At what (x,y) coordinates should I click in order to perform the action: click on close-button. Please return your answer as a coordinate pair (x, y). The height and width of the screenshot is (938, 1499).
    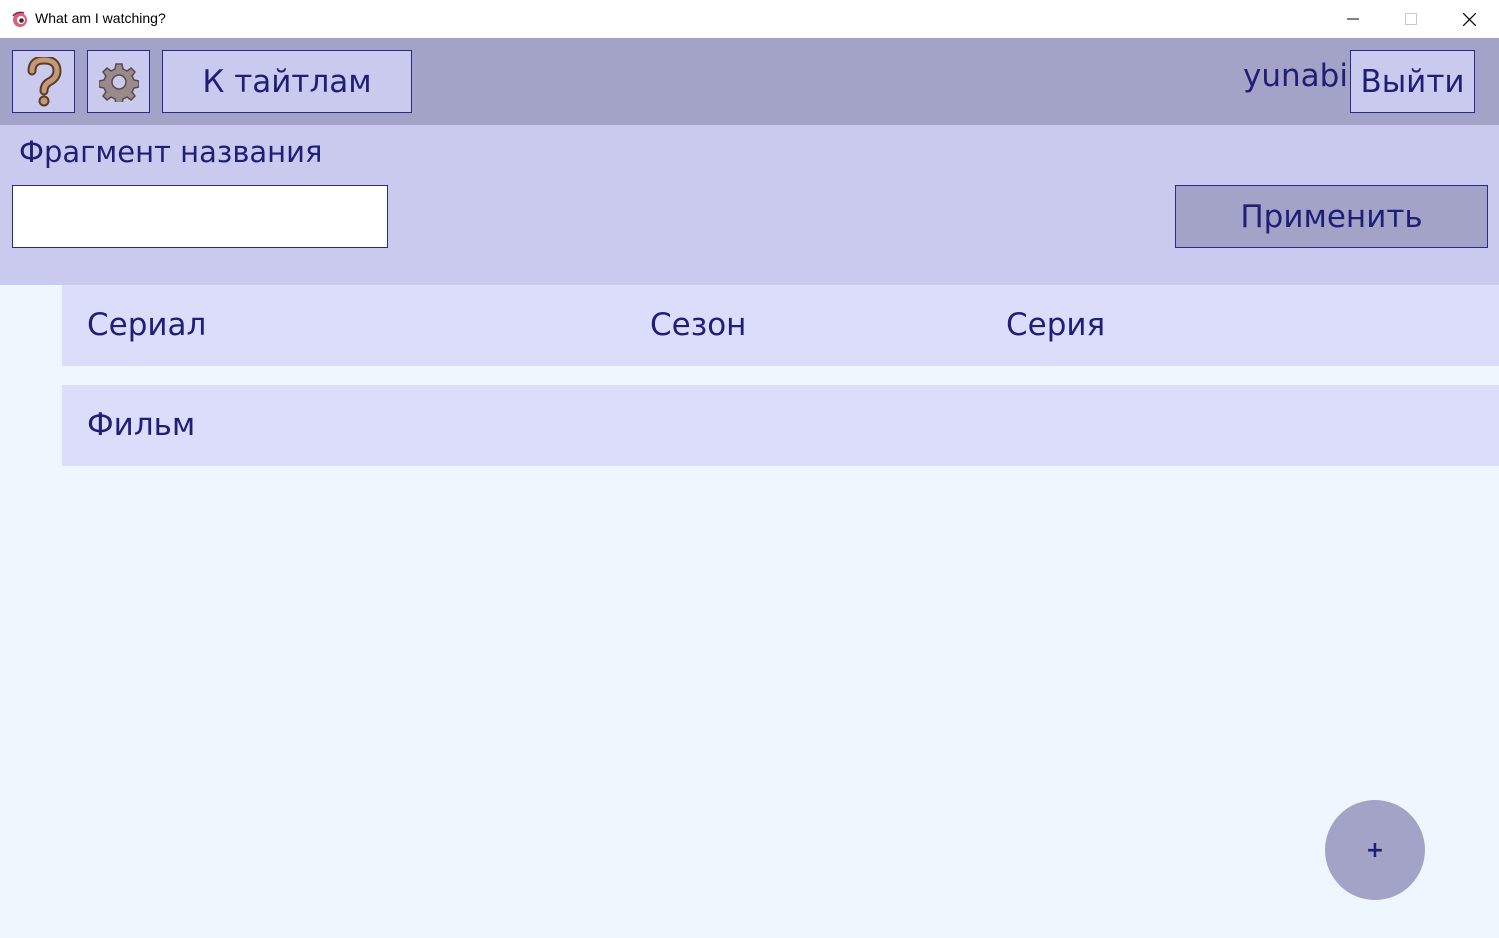
    Looking at the image, I should click on (1469, 19).